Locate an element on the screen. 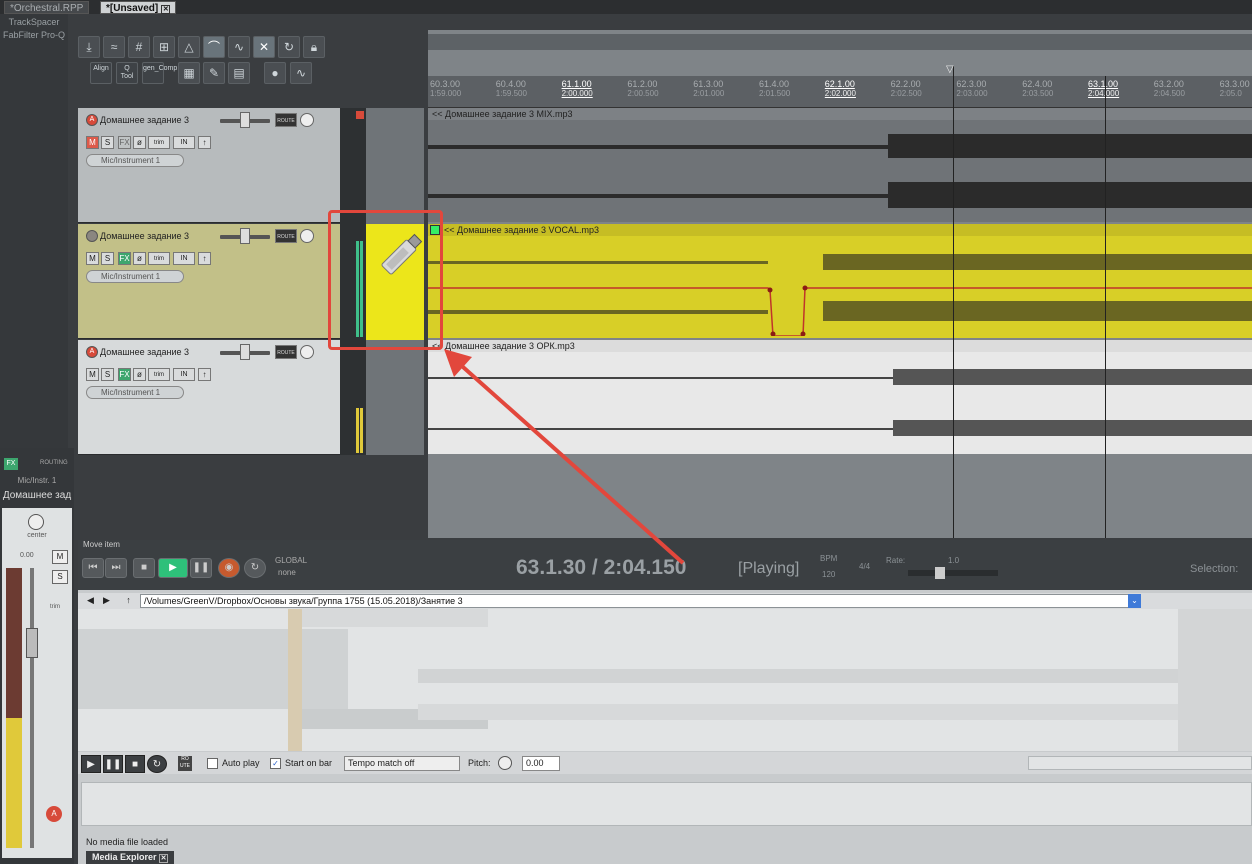 This screenshot has width=1252, height=864. routing-button: ROUTING is located at coordinates (54, 463).